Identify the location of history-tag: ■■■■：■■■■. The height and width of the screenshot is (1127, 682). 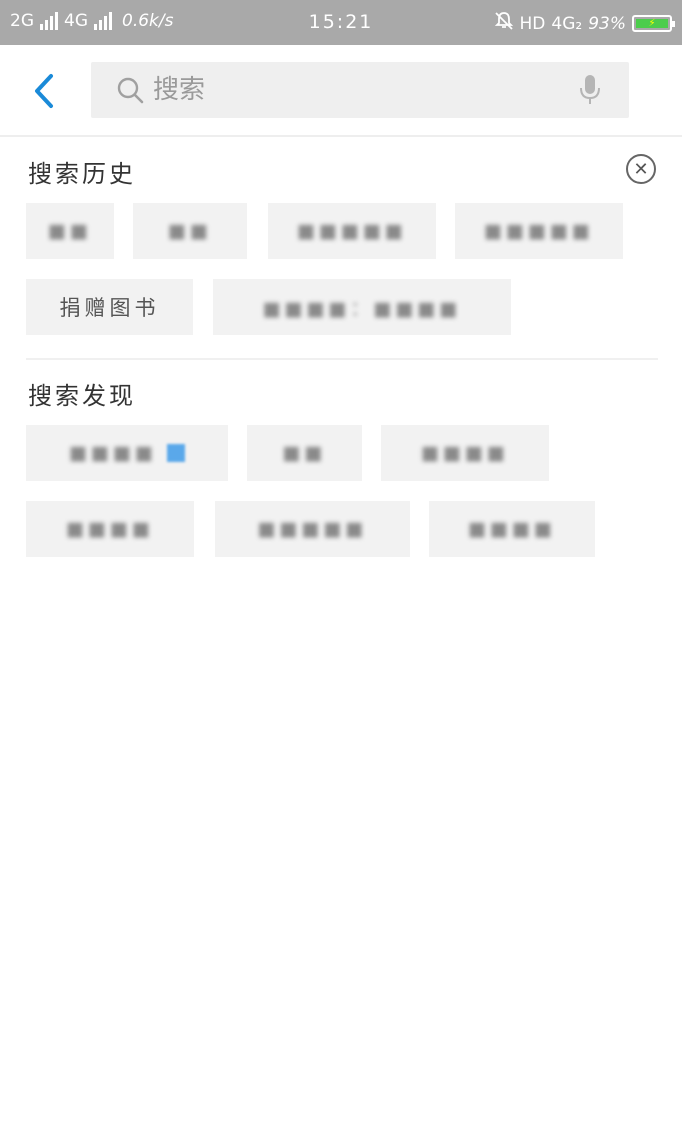
(362, 307).